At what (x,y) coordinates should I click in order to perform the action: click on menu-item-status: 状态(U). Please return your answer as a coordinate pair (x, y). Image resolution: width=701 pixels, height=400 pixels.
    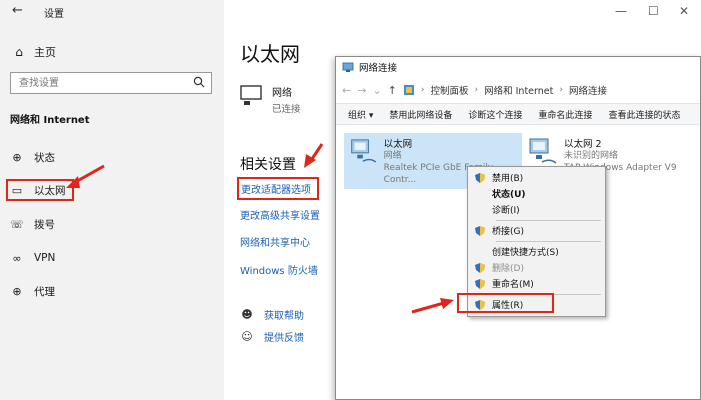
    Looking at the image, I should click on (500, 193).